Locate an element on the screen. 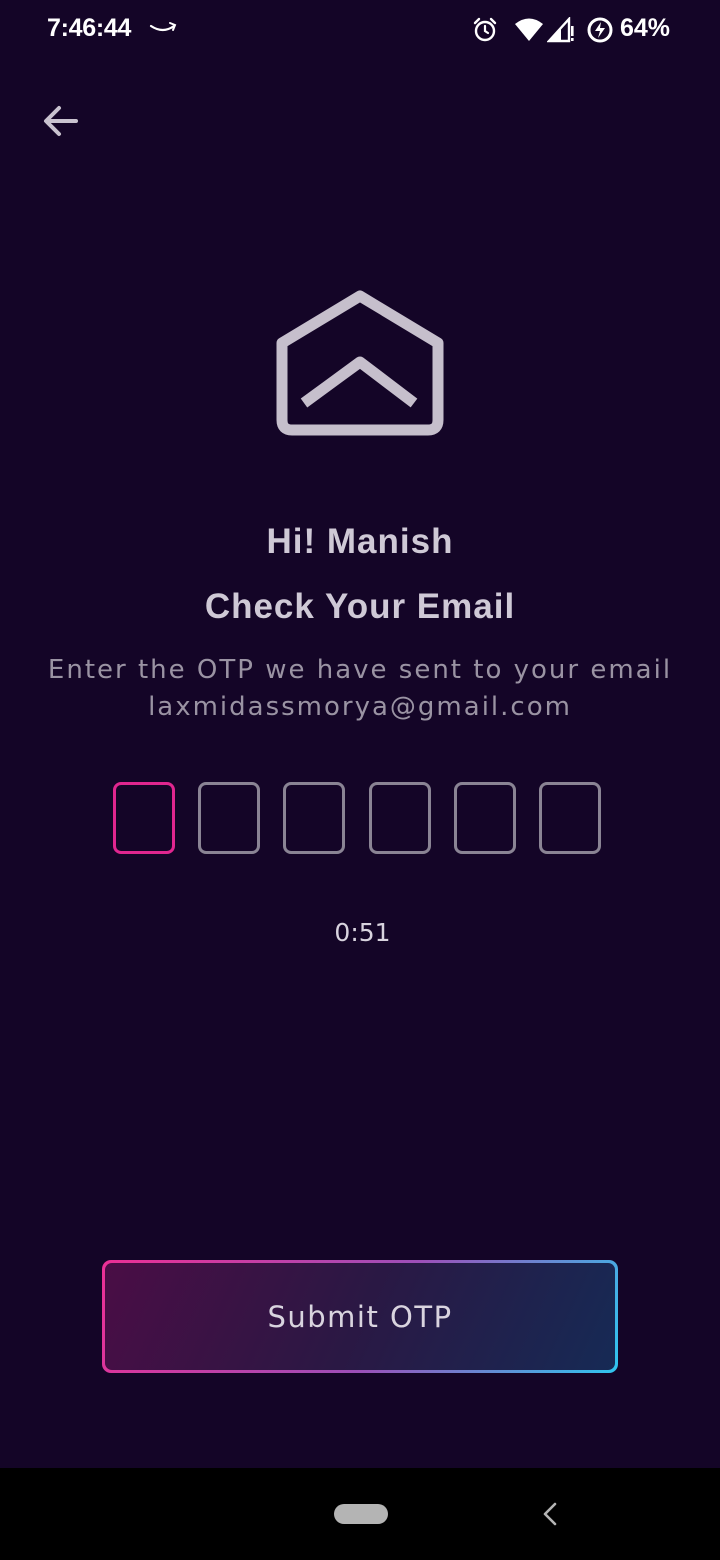 The image size is (720, 1560). battery-percent: 64% is located at coordinates (645, 28).